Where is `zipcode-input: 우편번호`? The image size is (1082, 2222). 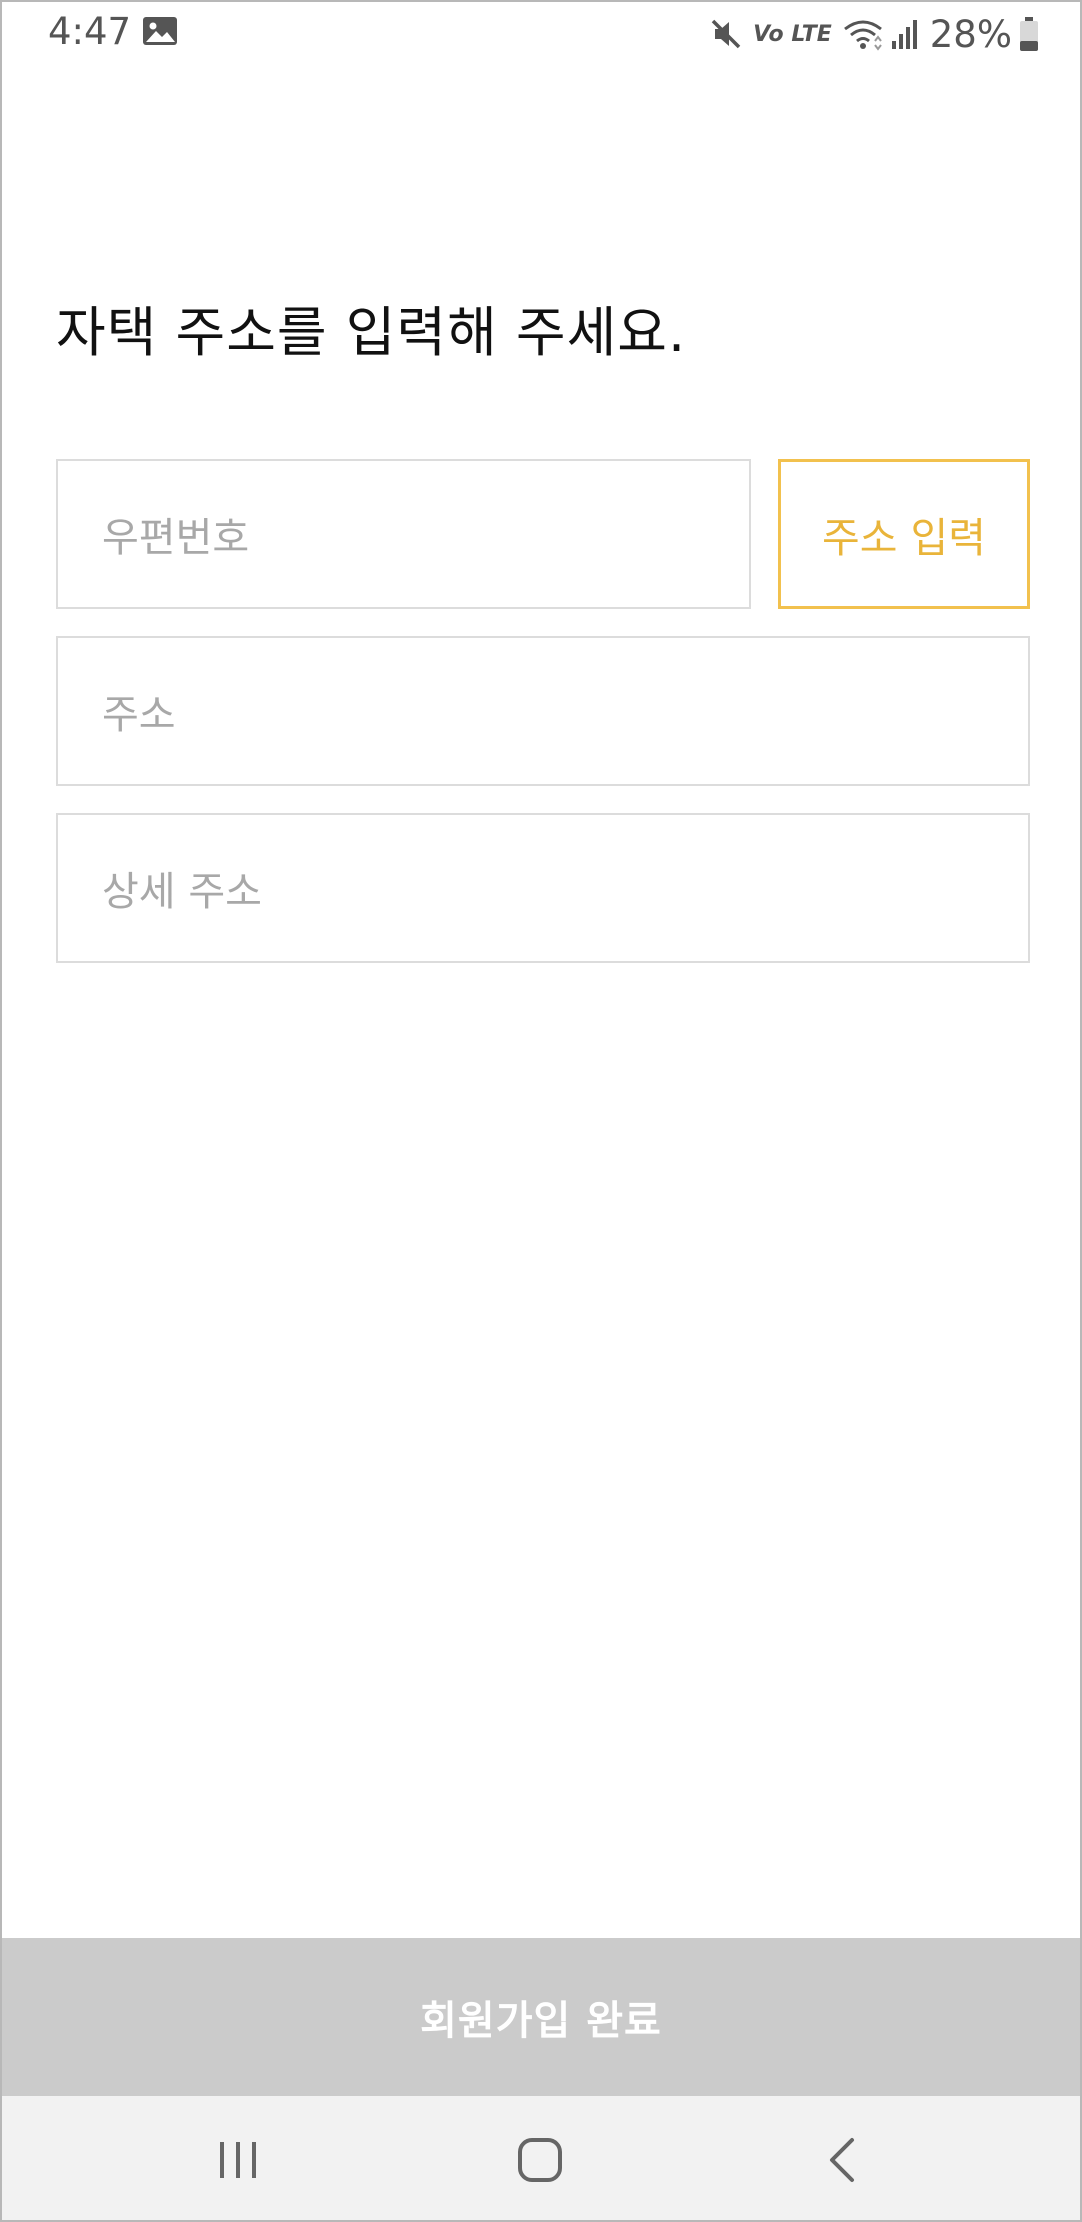
zipcode-input: 우편번호 is located at coordinates (403, 534).